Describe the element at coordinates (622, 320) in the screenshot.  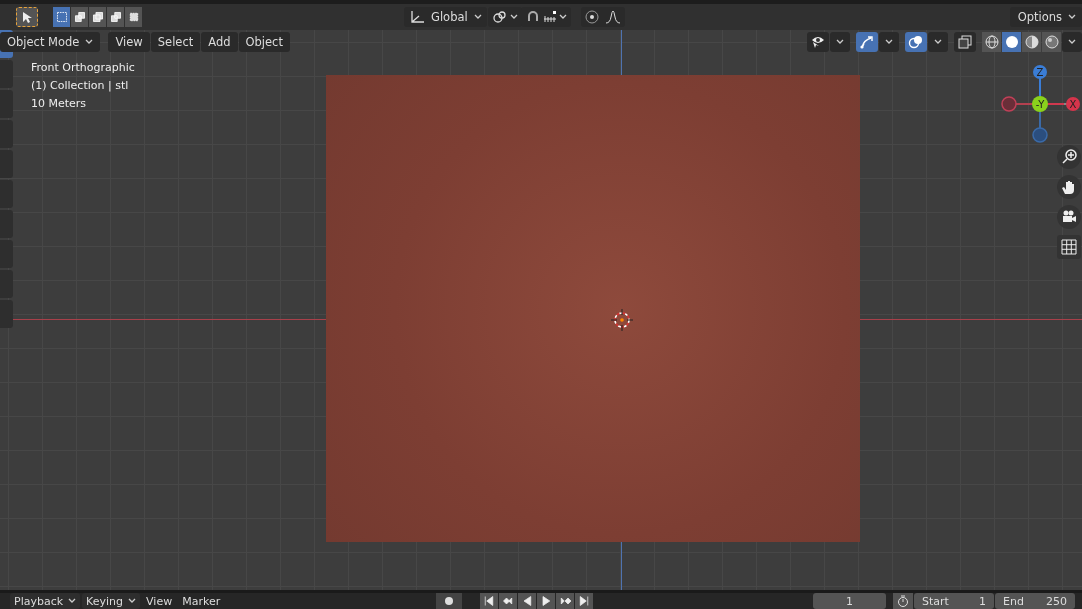
I see `3d-cursor-icon` at that location.